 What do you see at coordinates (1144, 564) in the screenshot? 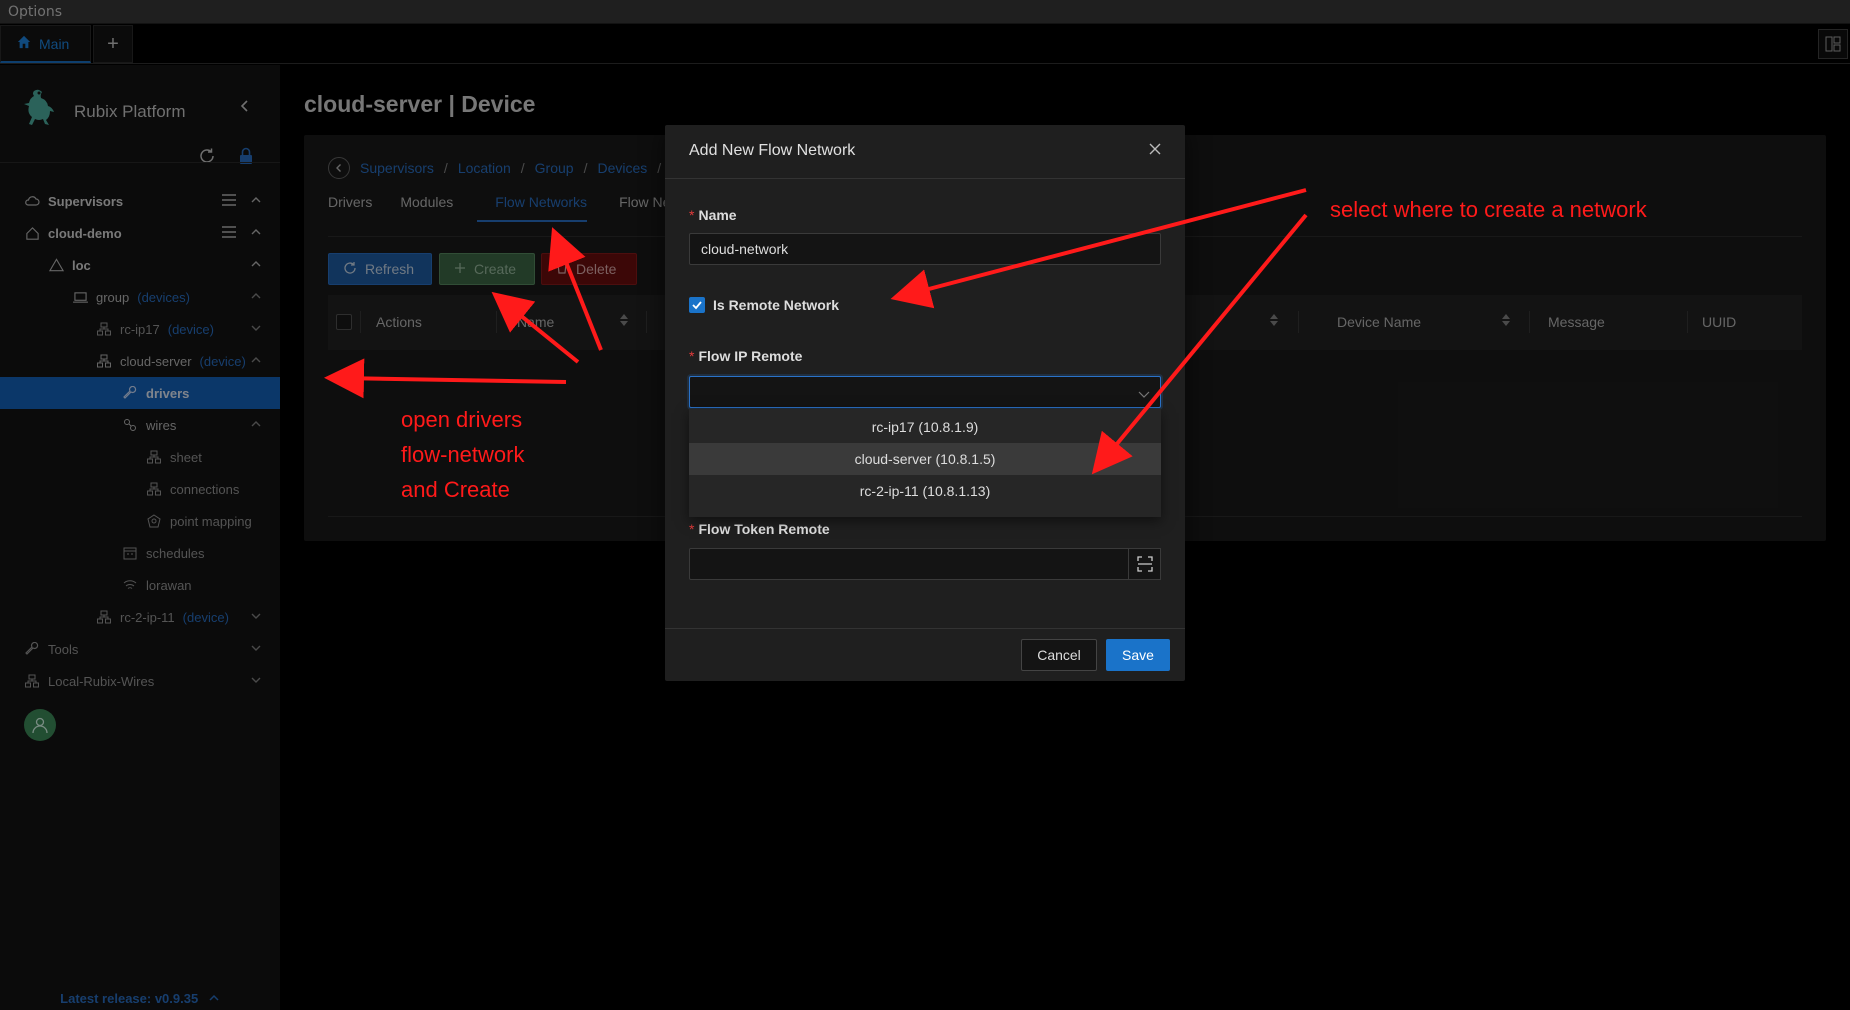
I see `scan-icon` at bounding box center [1144, 564].